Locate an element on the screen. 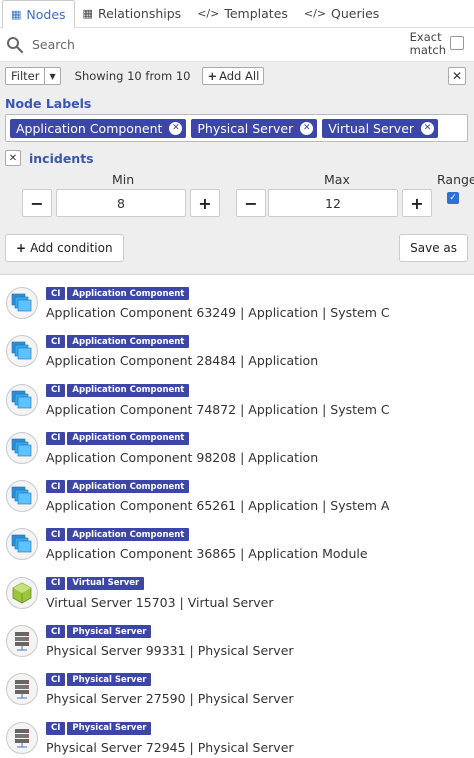  close-filter-button: ✕ is located at coordinates (457, 76).